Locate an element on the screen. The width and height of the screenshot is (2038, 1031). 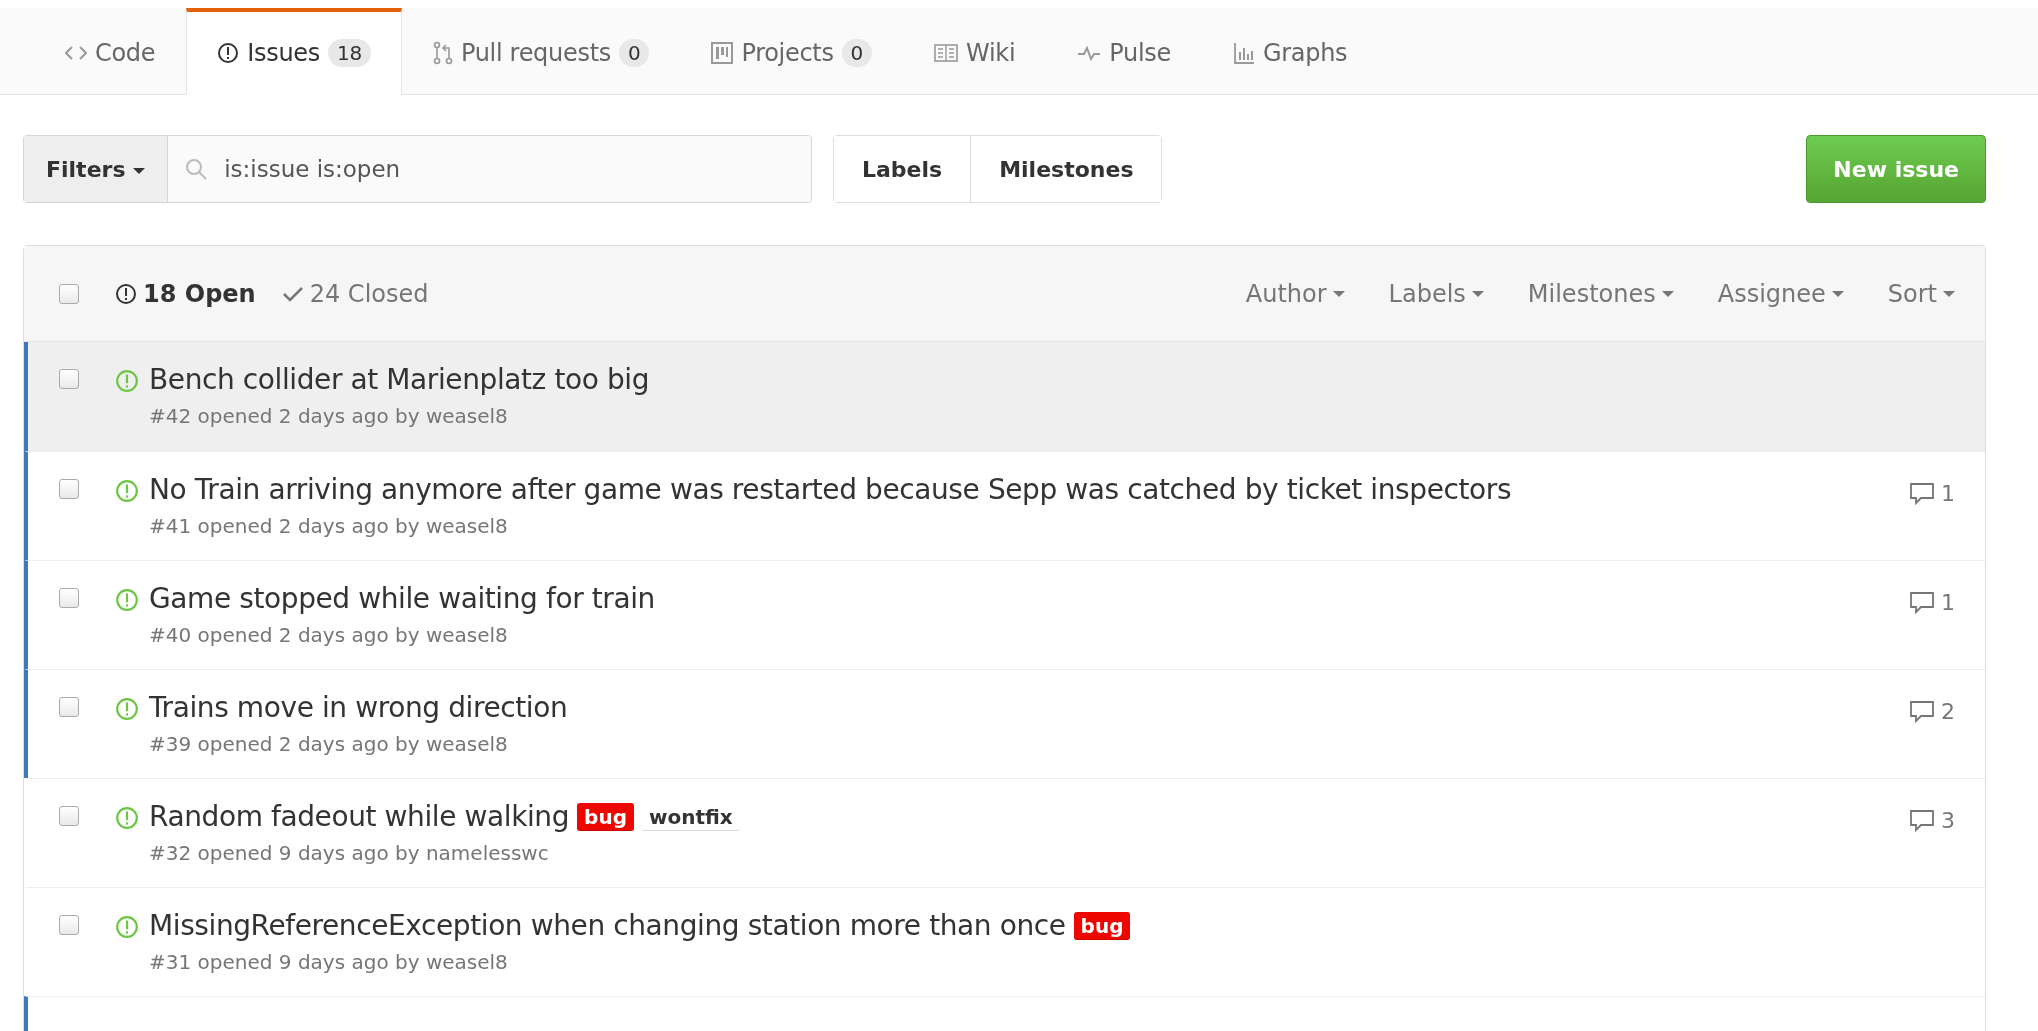
issue-meta: #32 opened 9 days ago by namelesswc is located at coordinates (349, 853).